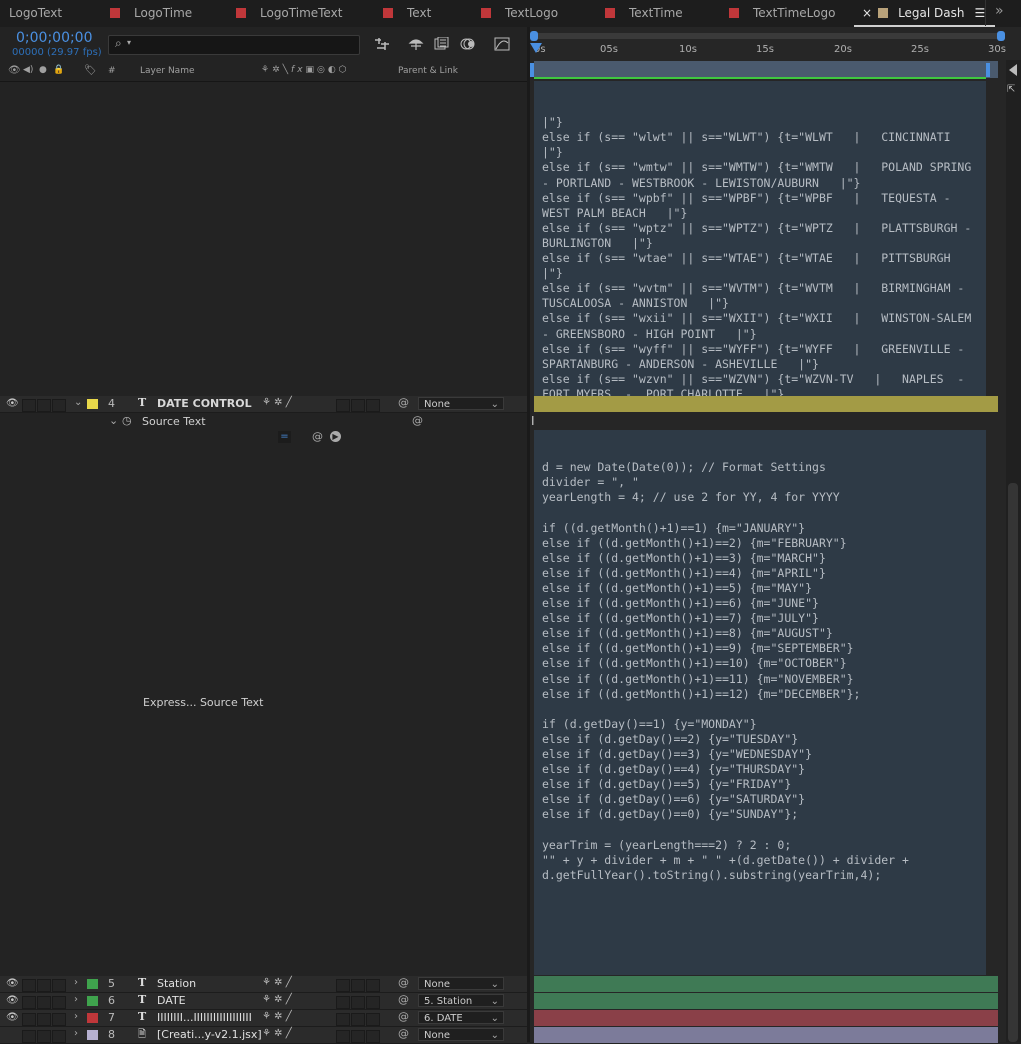  What do you see at coordinates (317, 436) in the screenshot?
I see `expression-pickwhip-icon: @` at bounding box center [317, 436].